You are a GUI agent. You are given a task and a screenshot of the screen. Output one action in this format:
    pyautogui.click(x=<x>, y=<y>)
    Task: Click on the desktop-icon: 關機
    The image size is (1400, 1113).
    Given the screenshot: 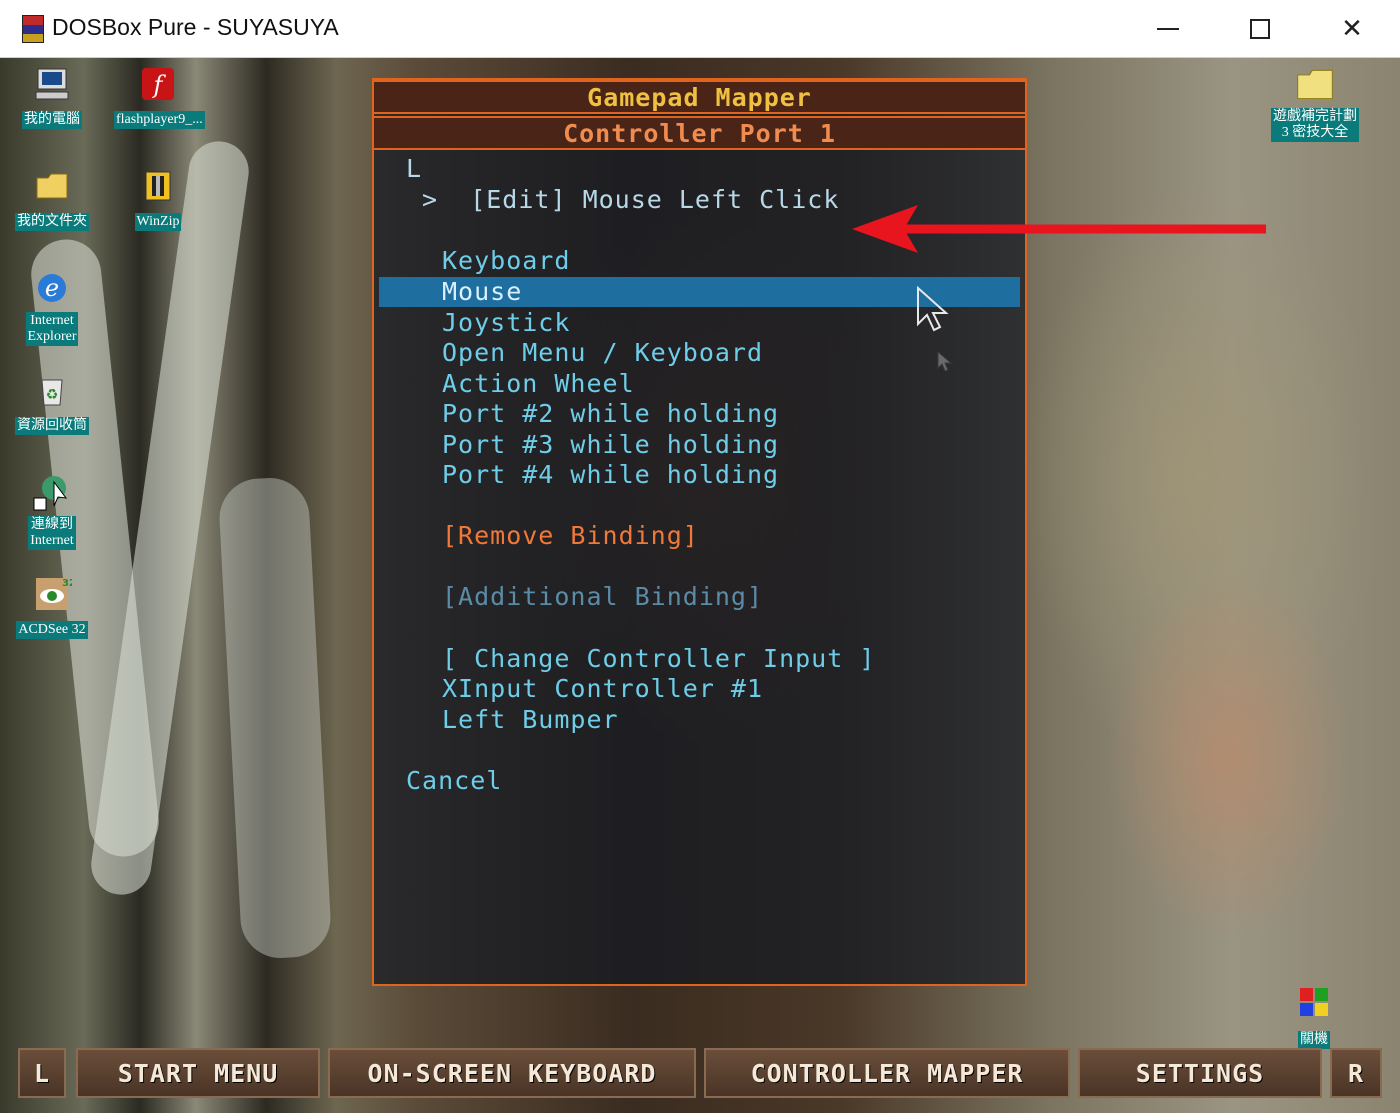 What is the action you would take?
    pyautogui.click(x=1314, y=1016)
    